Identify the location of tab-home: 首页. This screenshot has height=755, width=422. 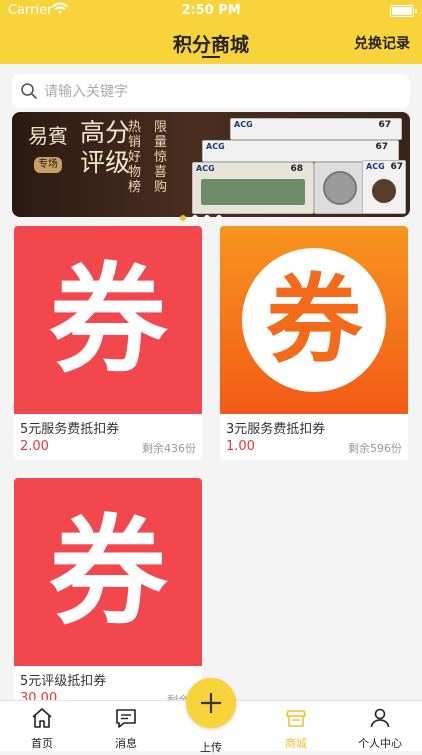
(42, 726).